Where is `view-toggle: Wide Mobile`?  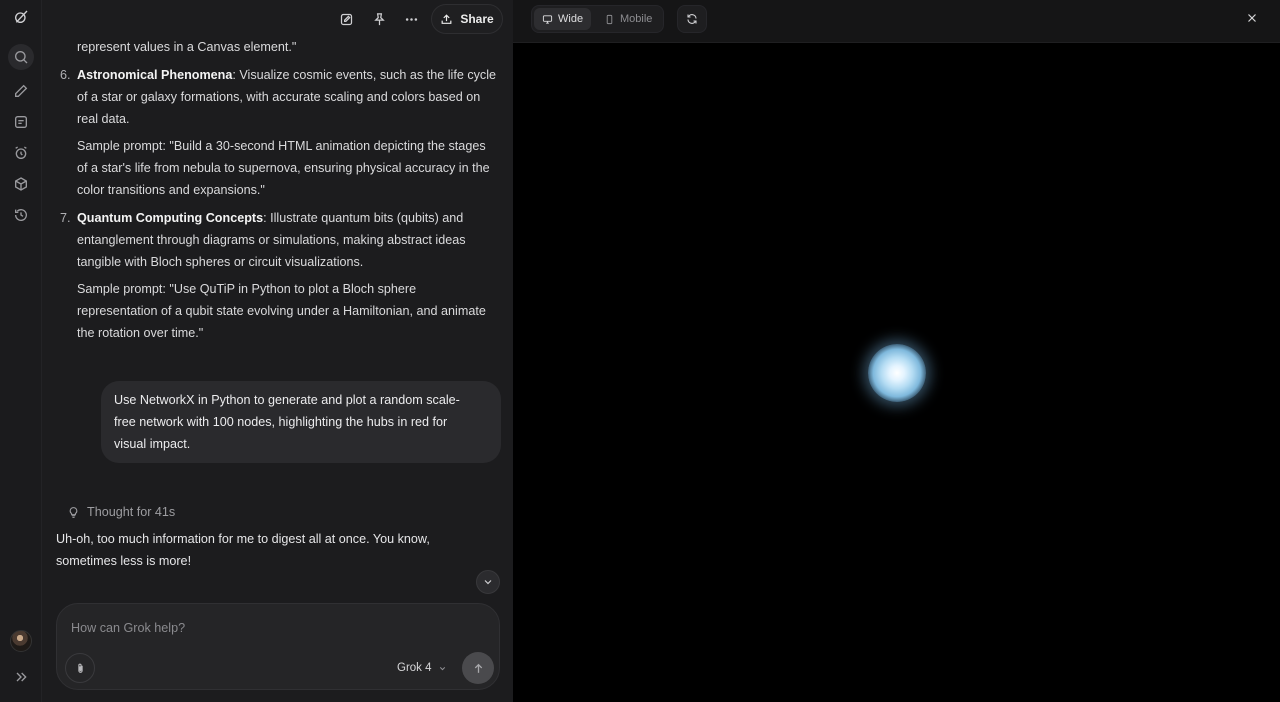 view-toggle: Wide Mobile is located at coordinates (597, 19).